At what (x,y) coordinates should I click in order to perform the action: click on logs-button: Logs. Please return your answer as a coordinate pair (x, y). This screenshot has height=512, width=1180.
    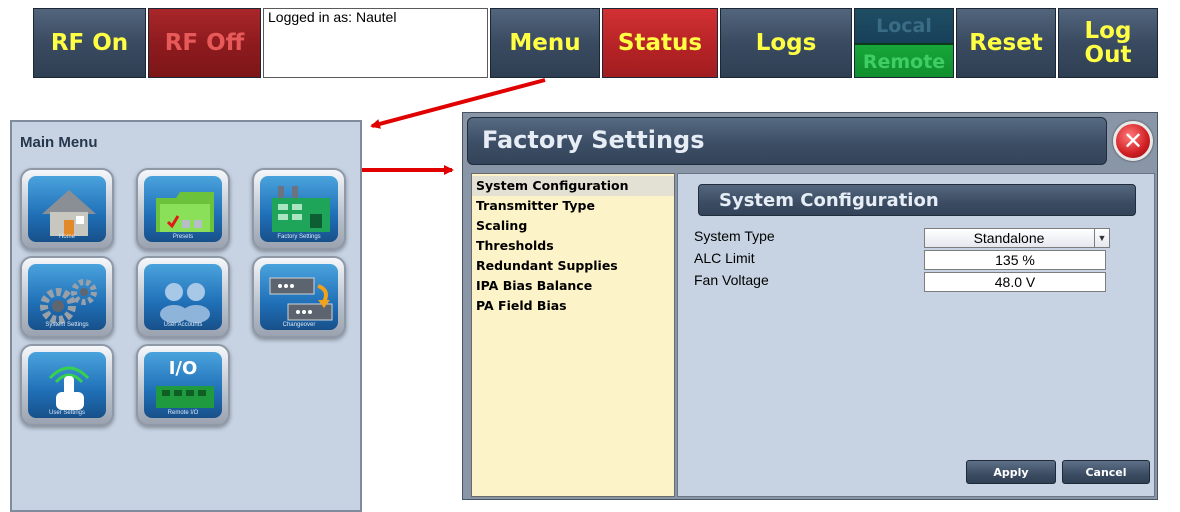
    Looking at the image, I should click on (786, 43).